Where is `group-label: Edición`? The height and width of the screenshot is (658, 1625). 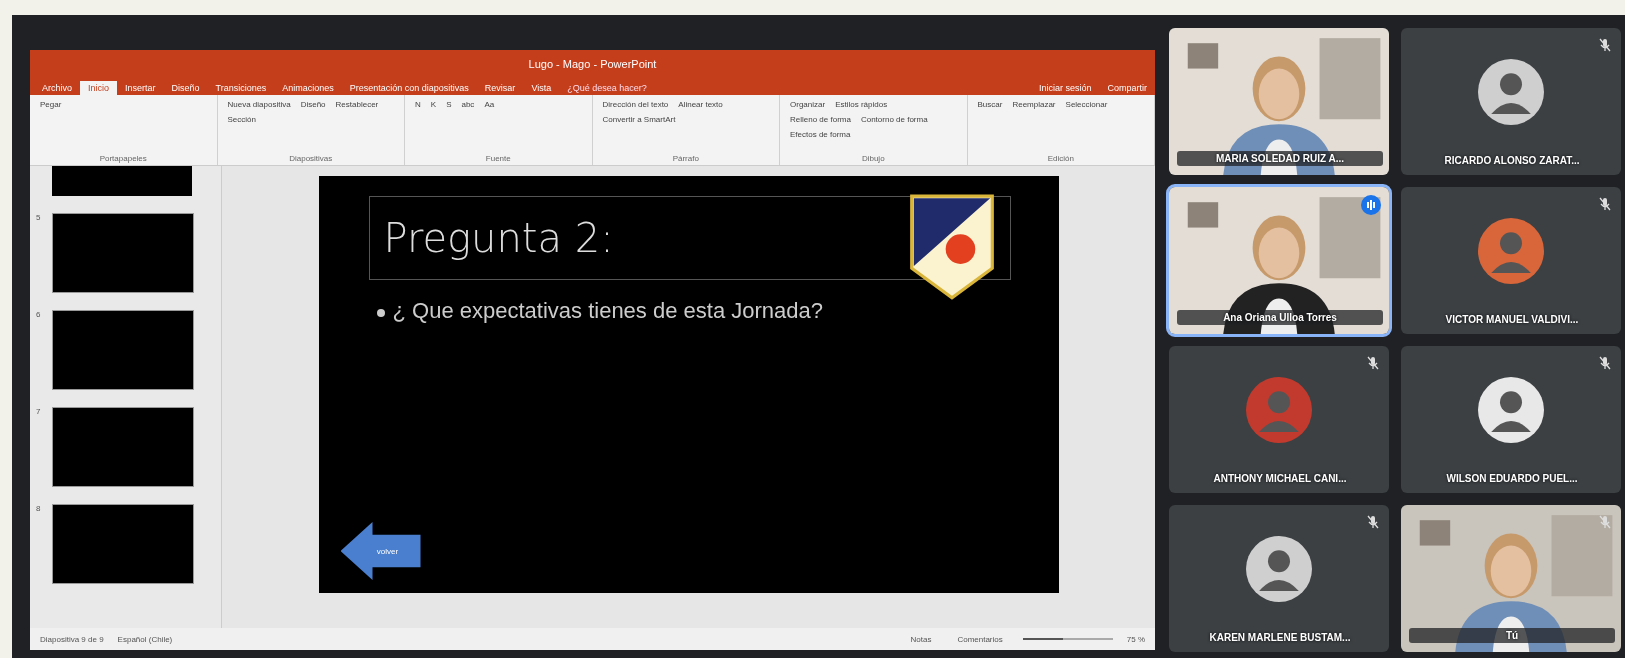 group-label: Edición is located at coordinates (1060, 158).